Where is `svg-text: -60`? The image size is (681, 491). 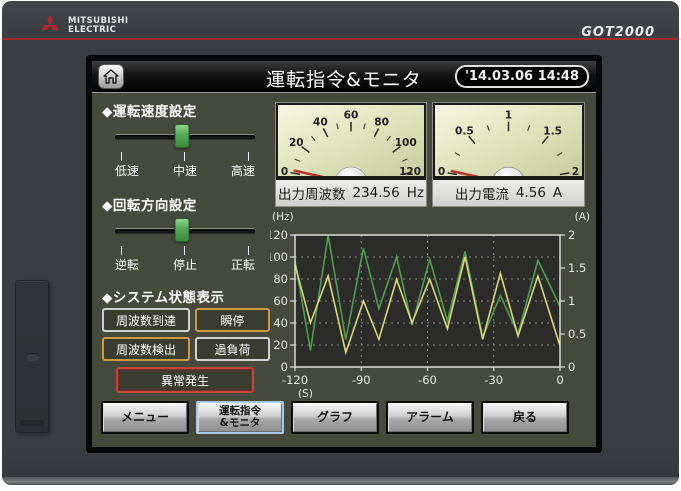
svg-text: -60 is located at coordinates (427, 380).